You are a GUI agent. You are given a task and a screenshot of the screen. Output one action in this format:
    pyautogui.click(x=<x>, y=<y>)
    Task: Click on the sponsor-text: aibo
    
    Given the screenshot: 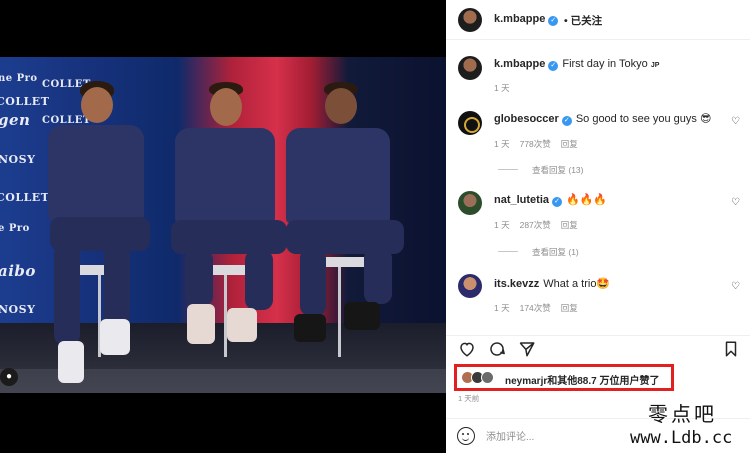 What is the action you would take?
    pyautogui.click(x=18, y=271)
    